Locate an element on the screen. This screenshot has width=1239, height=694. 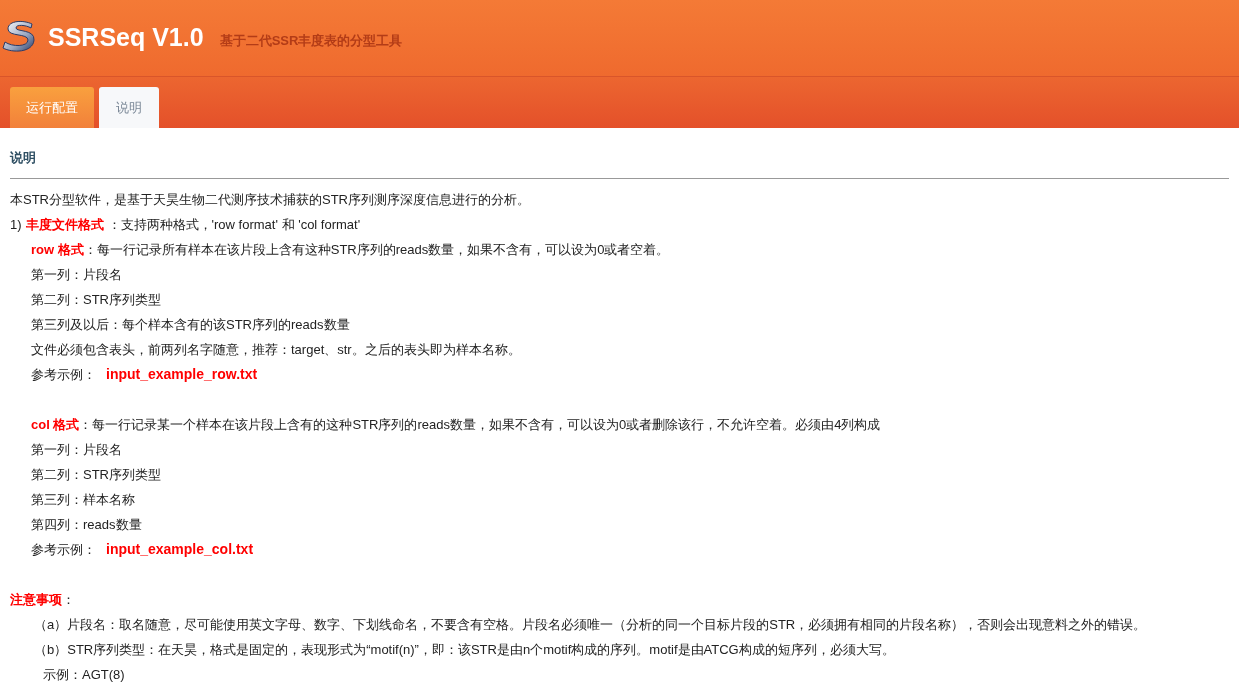
text-line: ： is located at coordinates (68, 600).